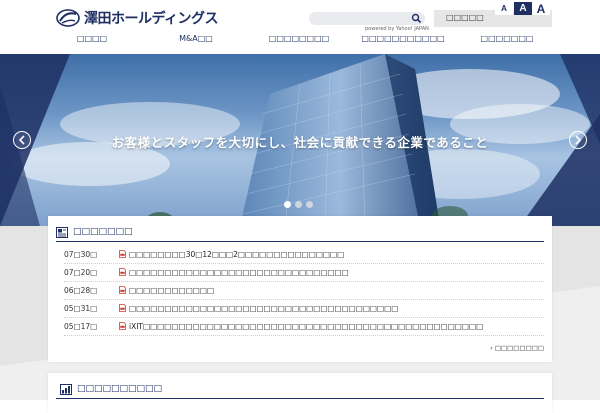  What do you see at coordinates (196, 38) in the screenshot?
I see `nav-item-ma: M&A□□` at bounding box center [196, 38].